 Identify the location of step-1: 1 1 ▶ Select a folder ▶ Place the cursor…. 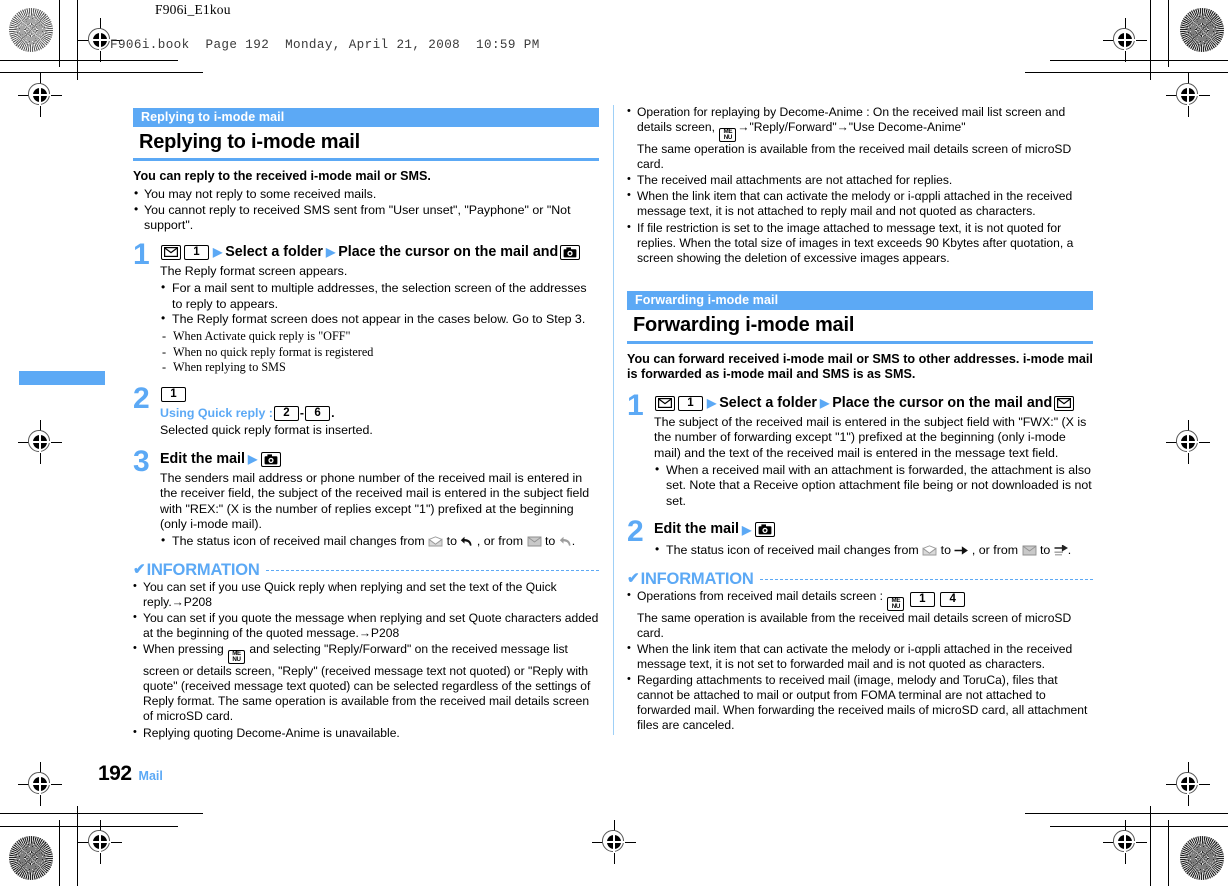
(366, 306).